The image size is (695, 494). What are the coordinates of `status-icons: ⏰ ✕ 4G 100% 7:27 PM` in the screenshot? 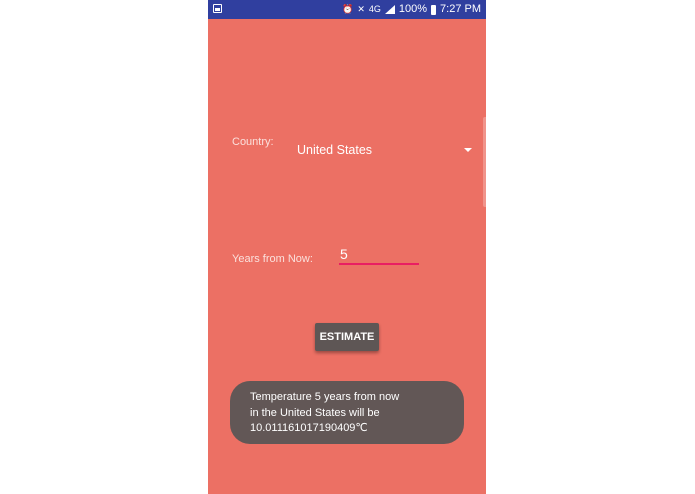 It's located at (411, 9).